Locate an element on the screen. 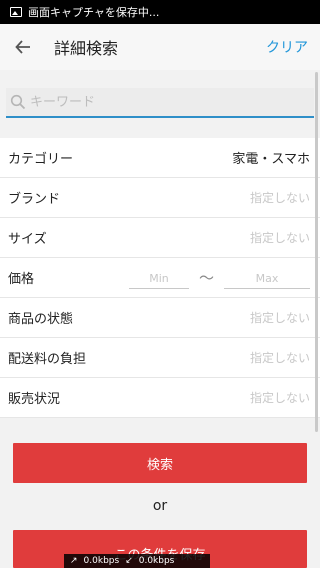 The image size is (320, 568). back-button is located at coordinates (23, 47).